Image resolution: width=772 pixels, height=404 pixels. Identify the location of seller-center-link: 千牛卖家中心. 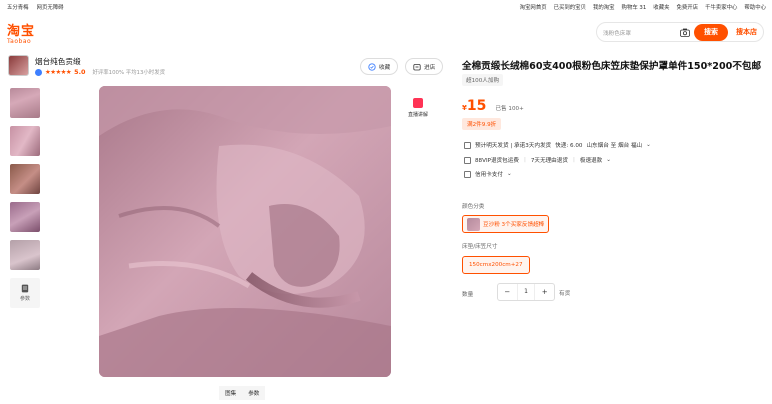
(721, 7).